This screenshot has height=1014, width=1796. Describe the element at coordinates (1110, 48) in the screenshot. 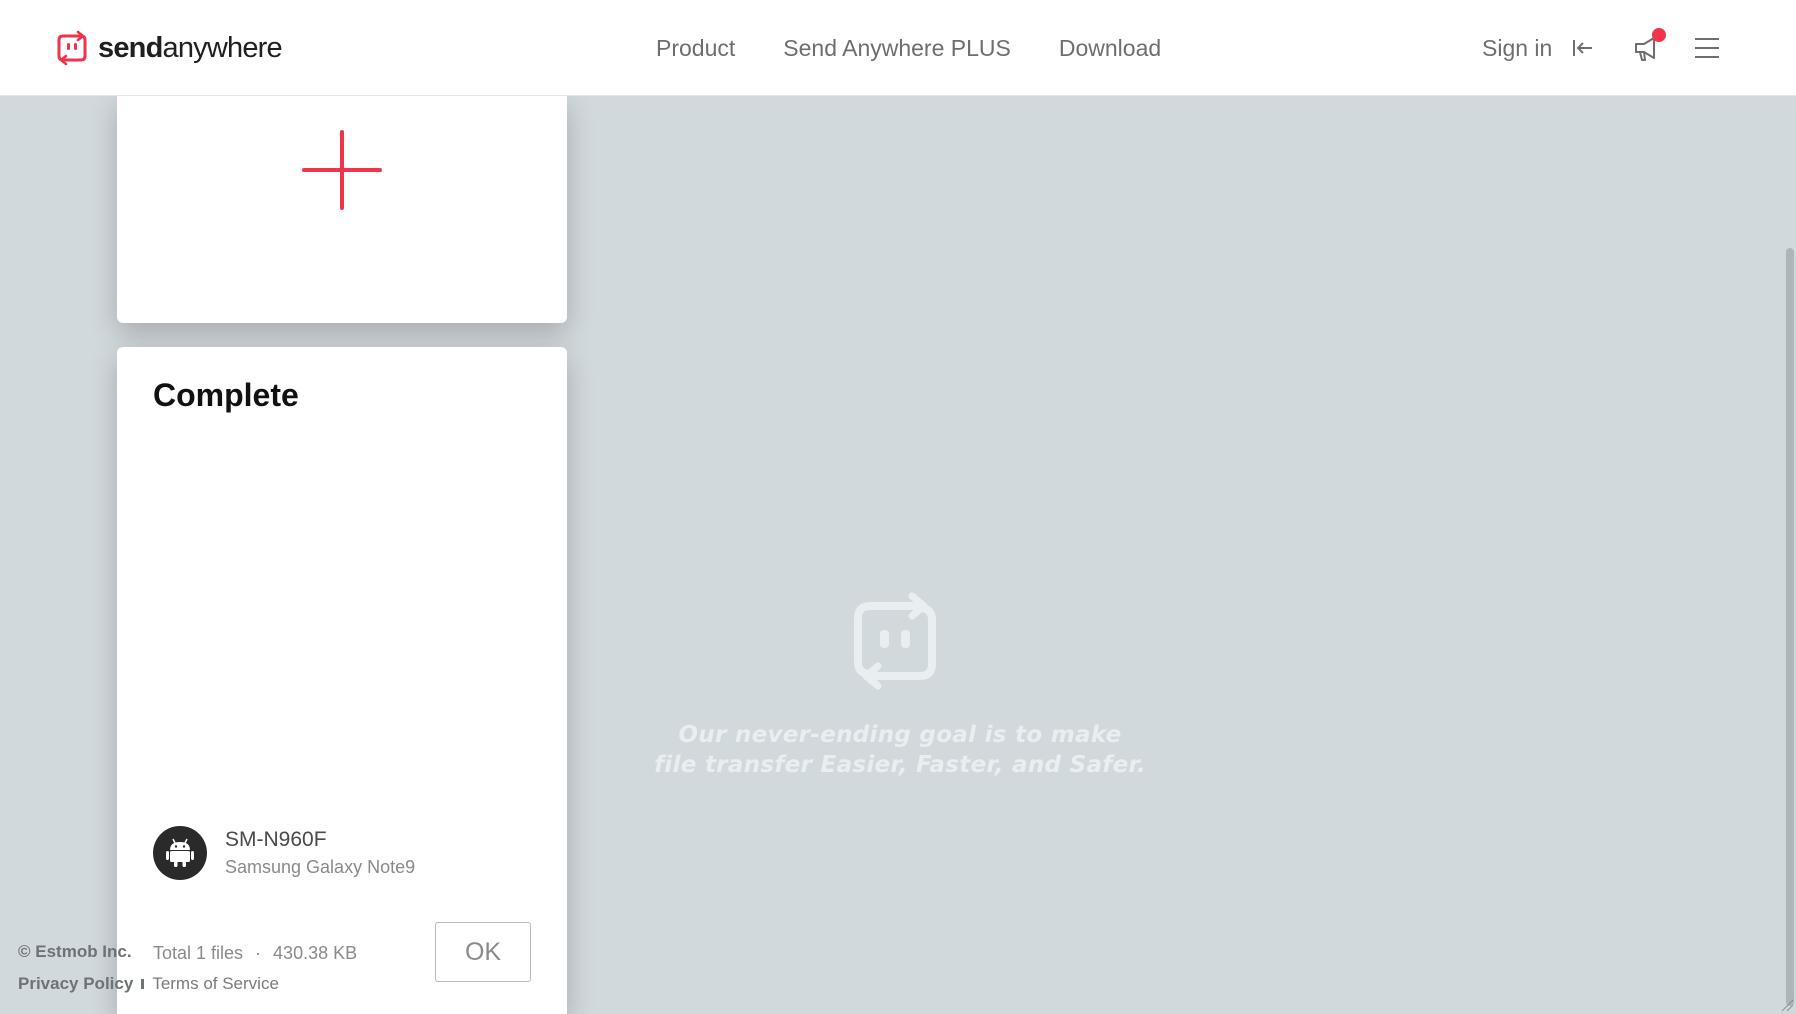

I see `nav-download: Download` at that location.